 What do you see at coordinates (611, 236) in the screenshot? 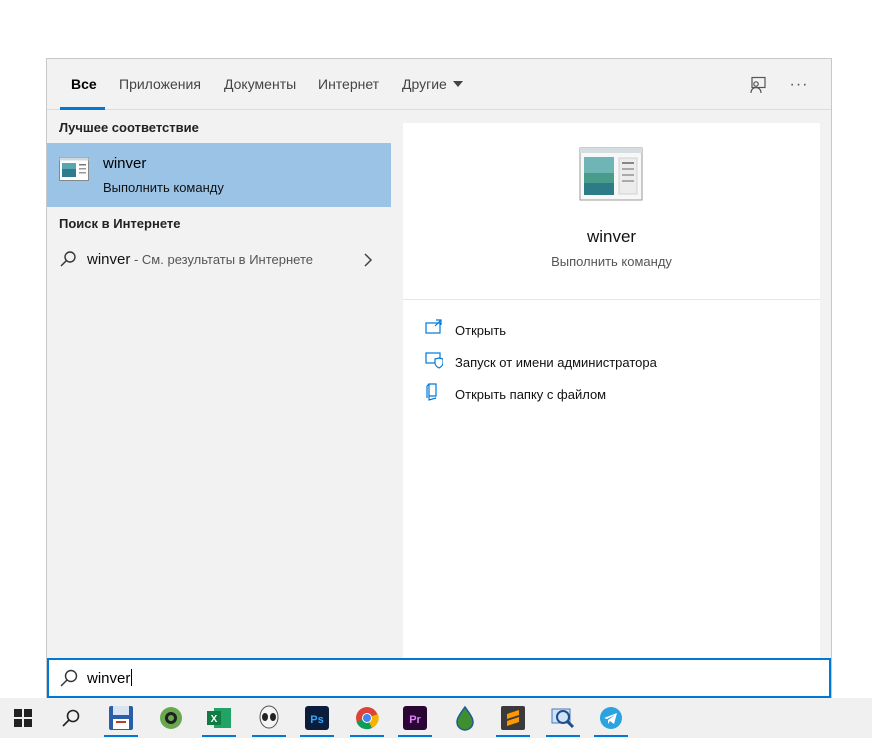
I see `preview-title: winver` at bounding box center [611, 236].